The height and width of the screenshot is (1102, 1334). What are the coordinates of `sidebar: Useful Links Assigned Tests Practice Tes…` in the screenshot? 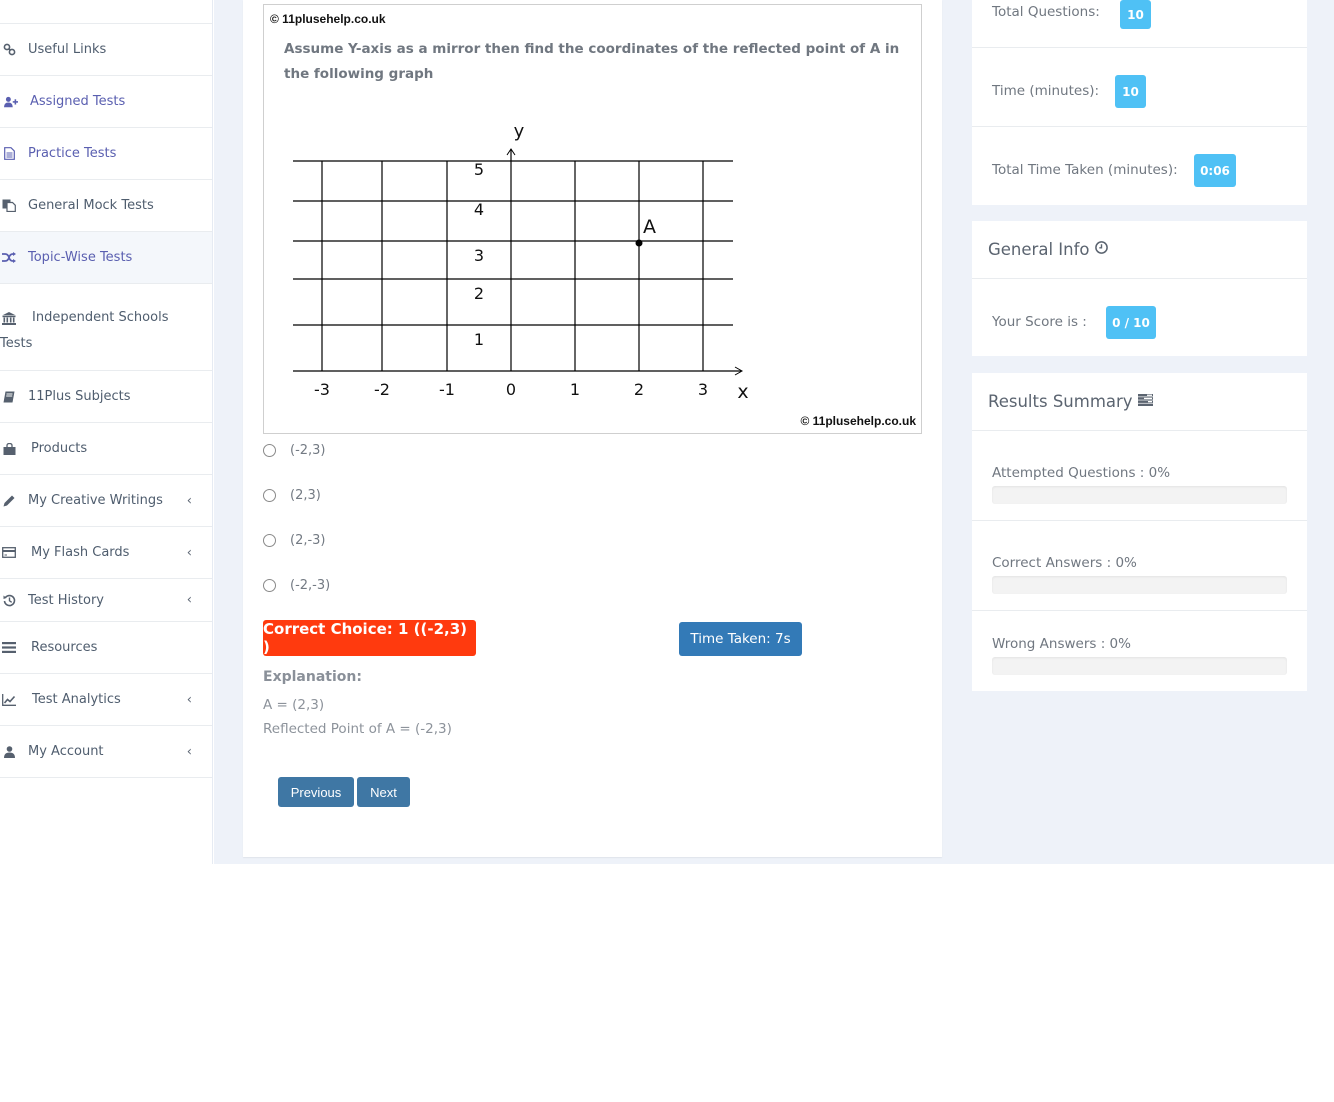 It's located at (106, 432).